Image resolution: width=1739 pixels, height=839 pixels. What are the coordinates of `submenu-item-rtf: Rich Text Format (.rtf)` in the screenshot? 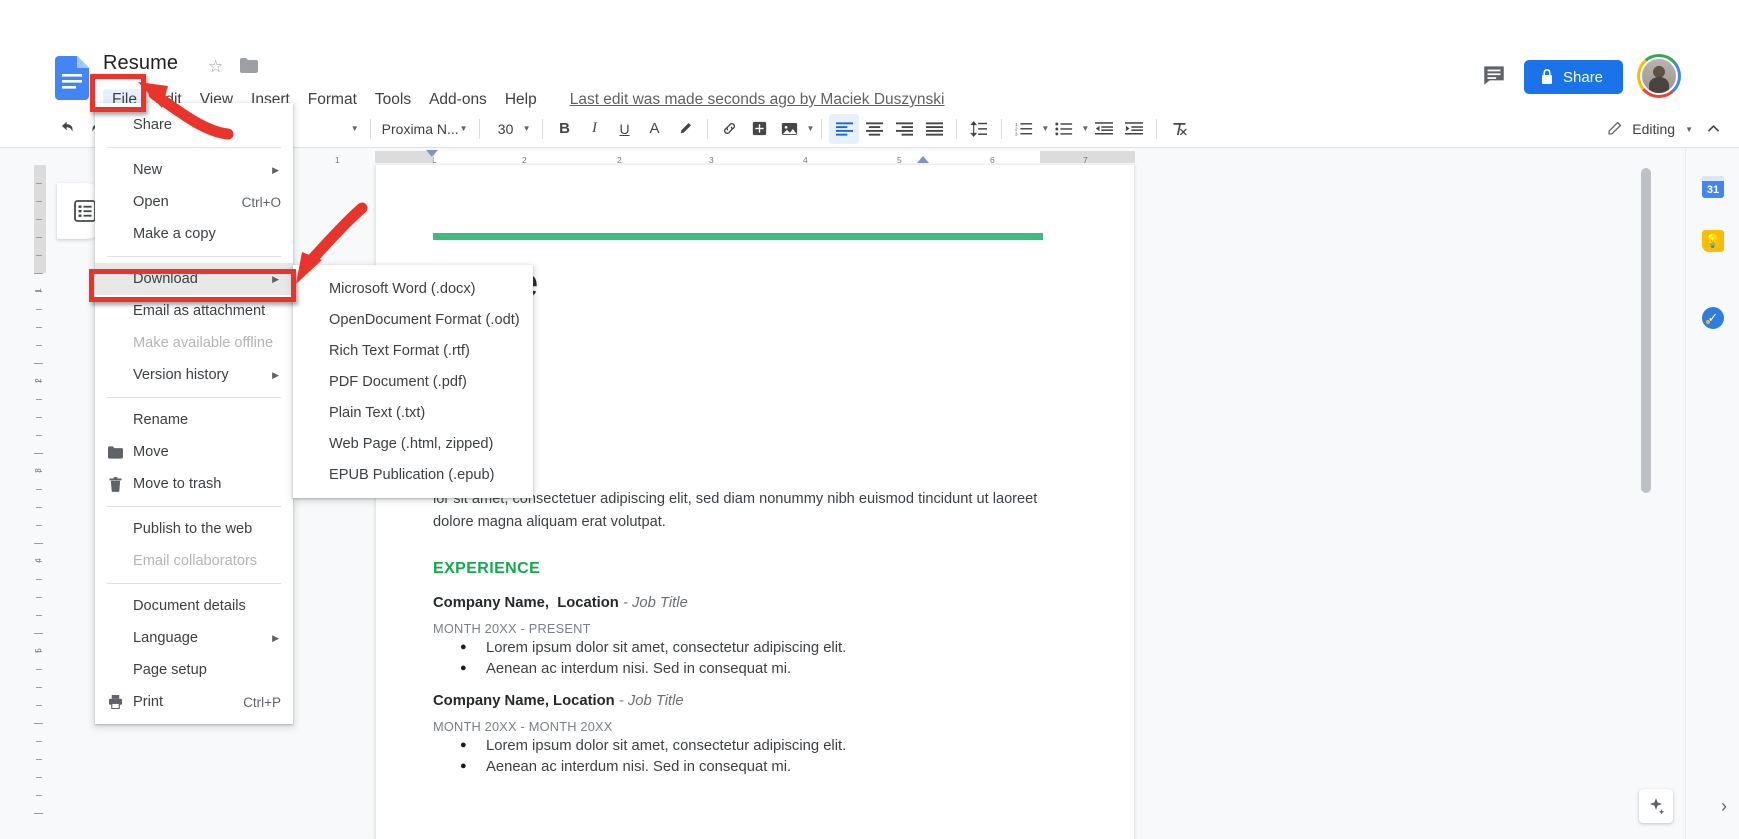 It's located at (413, 350).